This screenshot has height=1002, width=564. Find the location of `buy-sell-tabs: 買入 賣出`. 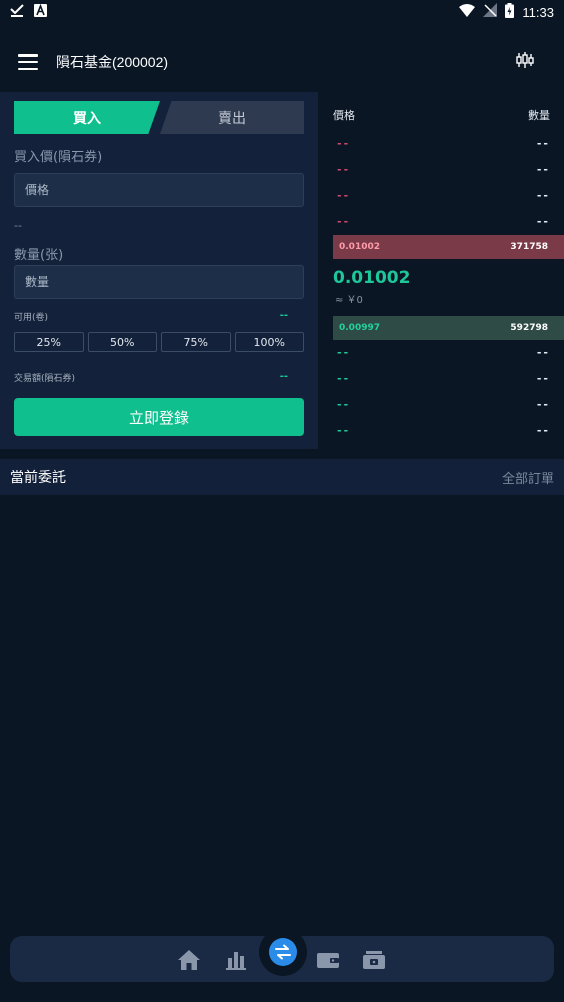

buy-sell-tabs: 買入 賣出 is located at coordinates (159, 117).